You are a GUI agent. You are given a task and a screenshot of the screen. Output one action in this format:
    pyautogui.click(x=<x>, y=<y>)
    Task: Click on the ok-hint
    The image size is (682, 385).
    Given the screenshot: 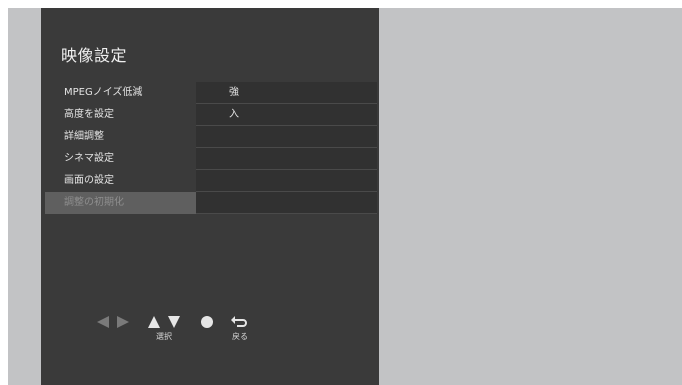 What is the action you would take?
    pyautogui.click(x=207, y=322)
    